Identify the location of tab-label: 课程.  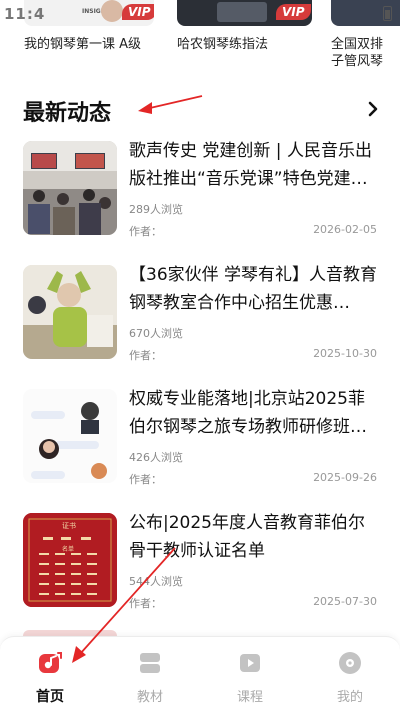
(249, 697).